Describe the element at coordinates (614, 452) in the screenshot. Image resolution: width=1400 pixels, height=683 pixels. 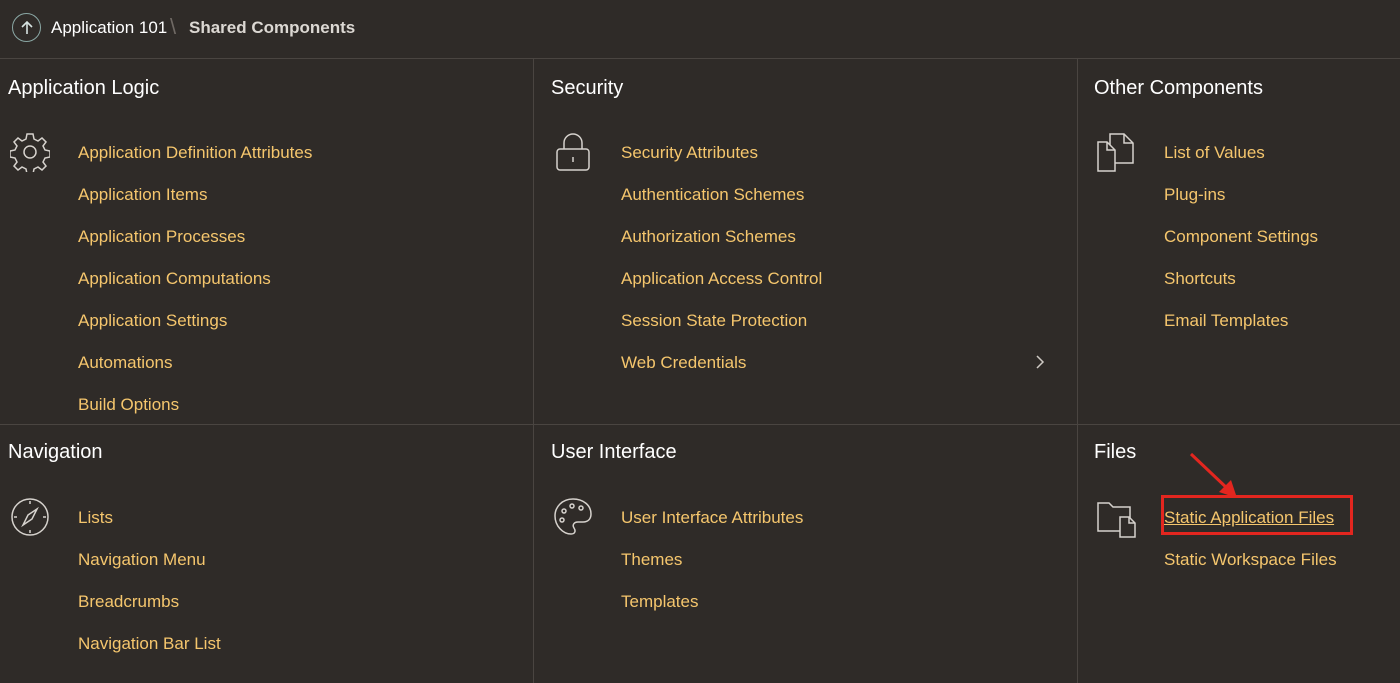
I see `panel-title: User Interface` at that location.